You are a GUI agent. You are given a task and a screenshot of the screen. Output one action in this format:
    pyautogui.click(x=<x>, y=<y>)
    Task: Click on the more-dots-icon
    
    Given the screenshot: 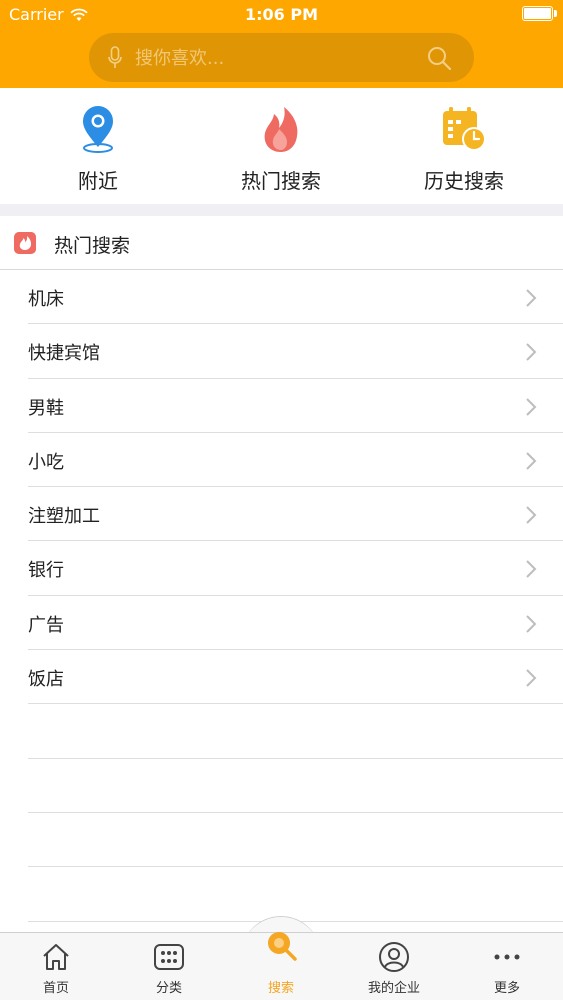 What is the action you would take?
    pyautogui.click(x=507, y=957)
    